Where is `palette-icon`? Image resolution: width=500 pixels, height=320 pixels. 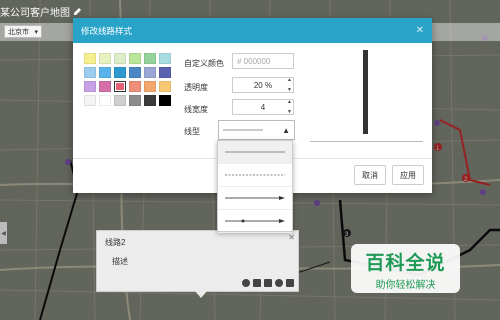
palette-icon is located at coordinates (246, 283).